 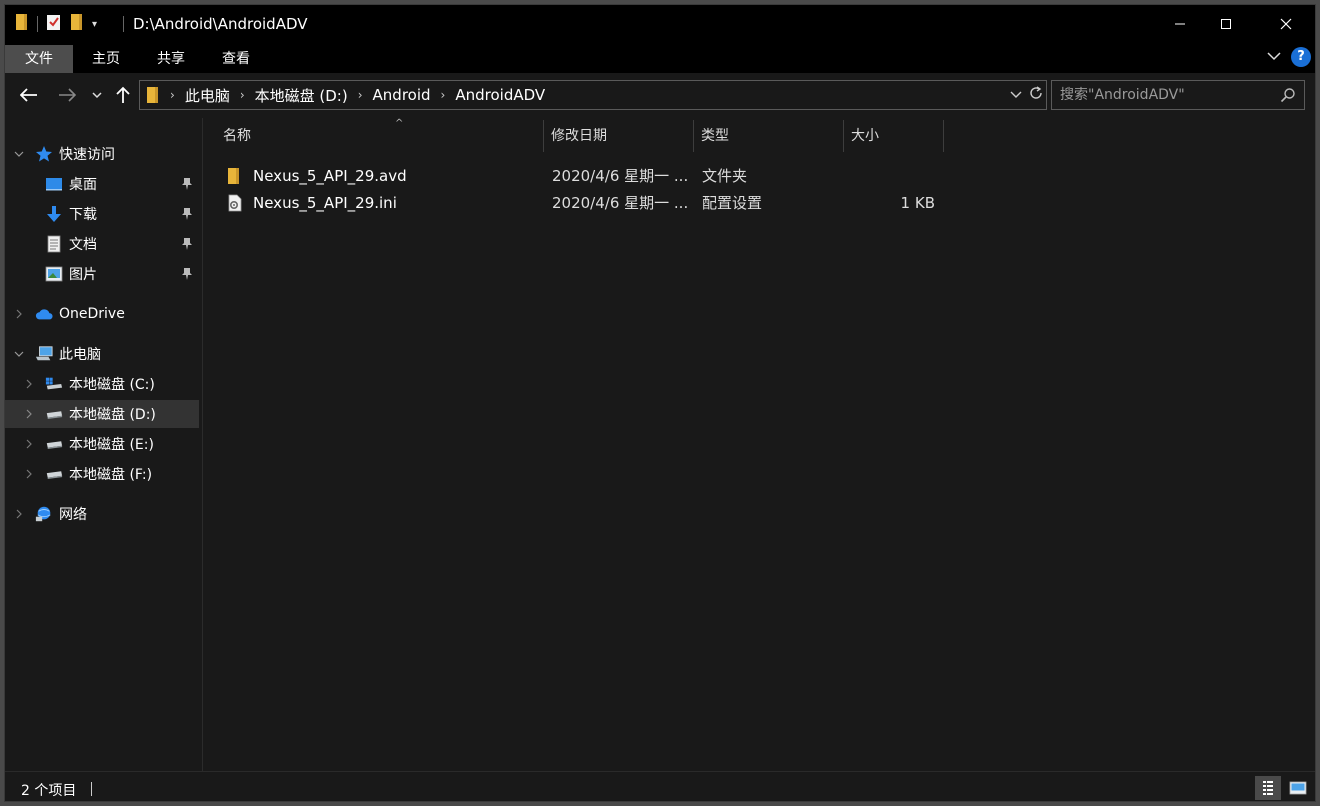 What do you see at coordinates (1288, 97) in the screenshot?
I see `search-icon` at bounding box center [1288, 97].